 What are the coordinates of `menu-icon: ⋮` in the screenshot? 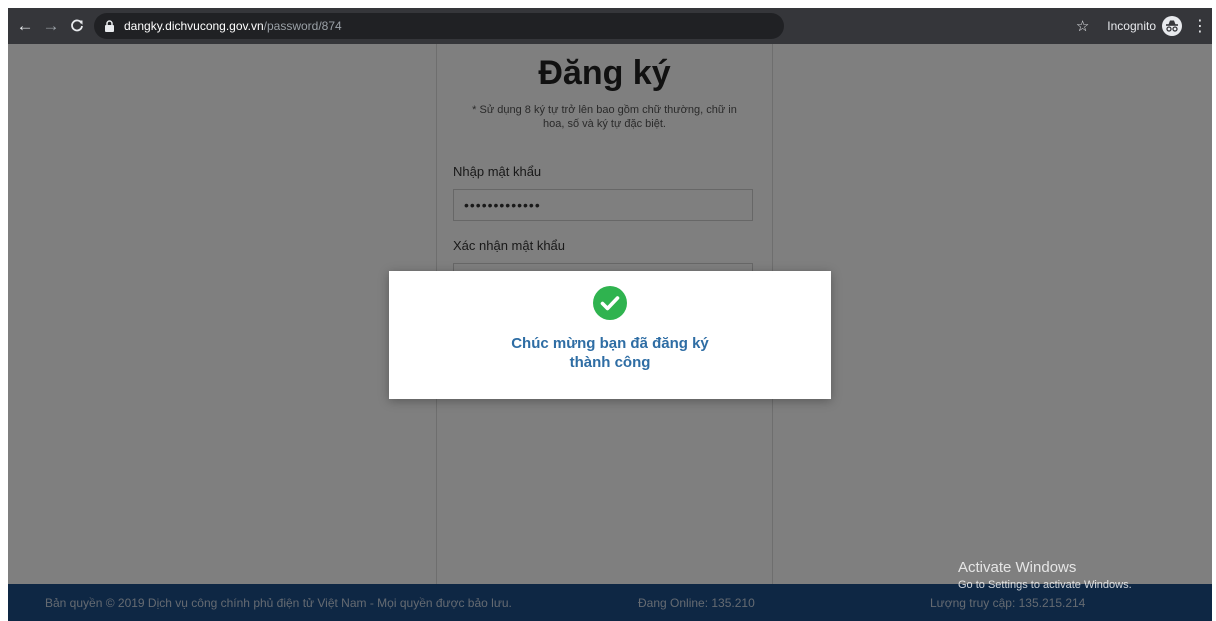 It's located at (1200, 26).